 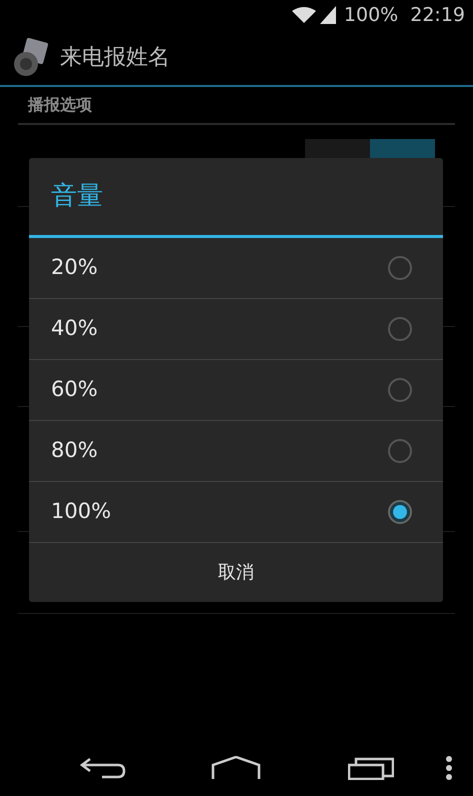 I want to click on radio-option: 40%, so click(x=236, y=329).